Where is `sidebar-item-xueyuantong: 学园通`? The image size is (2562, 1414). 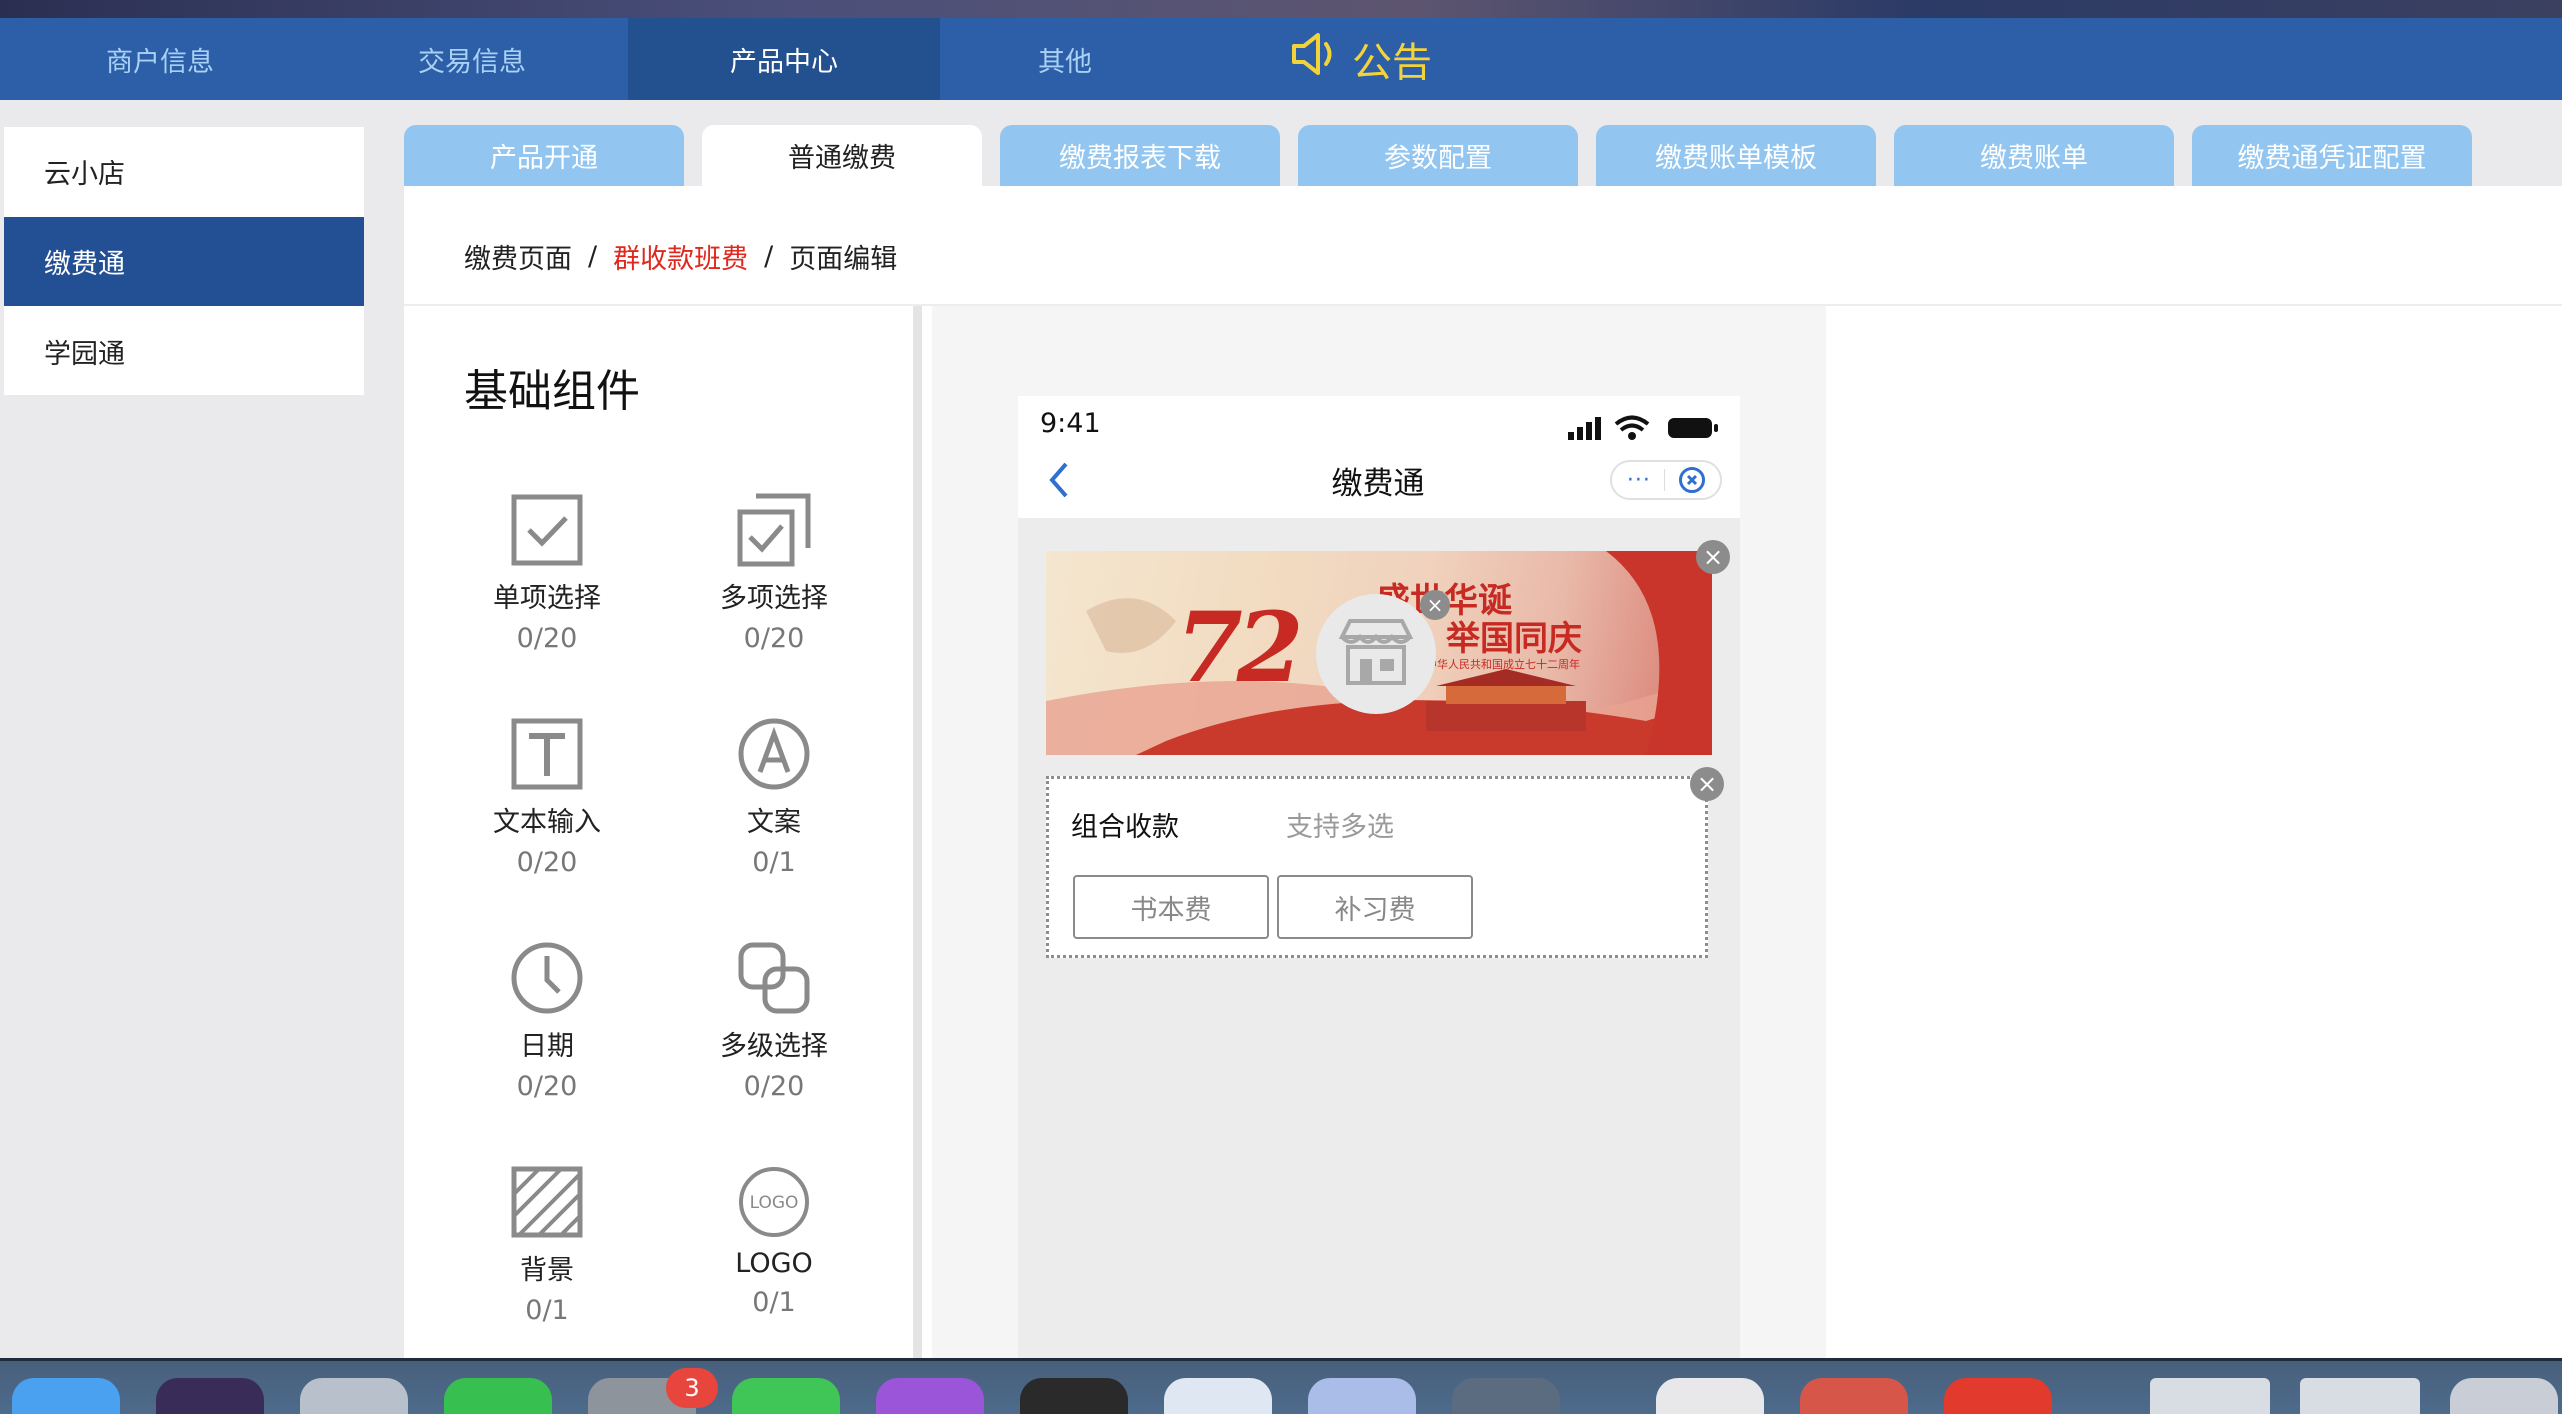 sidebar-item-xueyuantong: 学园通 is located at coordinates (184, 351).